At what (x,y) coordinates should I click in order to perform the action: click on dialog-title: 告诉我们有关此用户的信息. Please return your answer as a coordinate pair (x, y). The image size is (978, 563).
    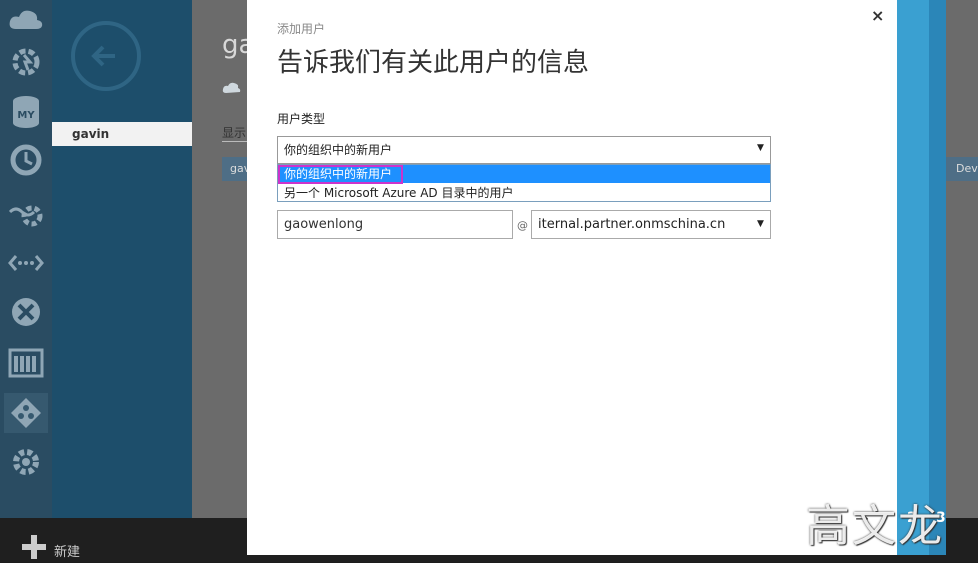
    Looking at the image, I should click on (433, 63).